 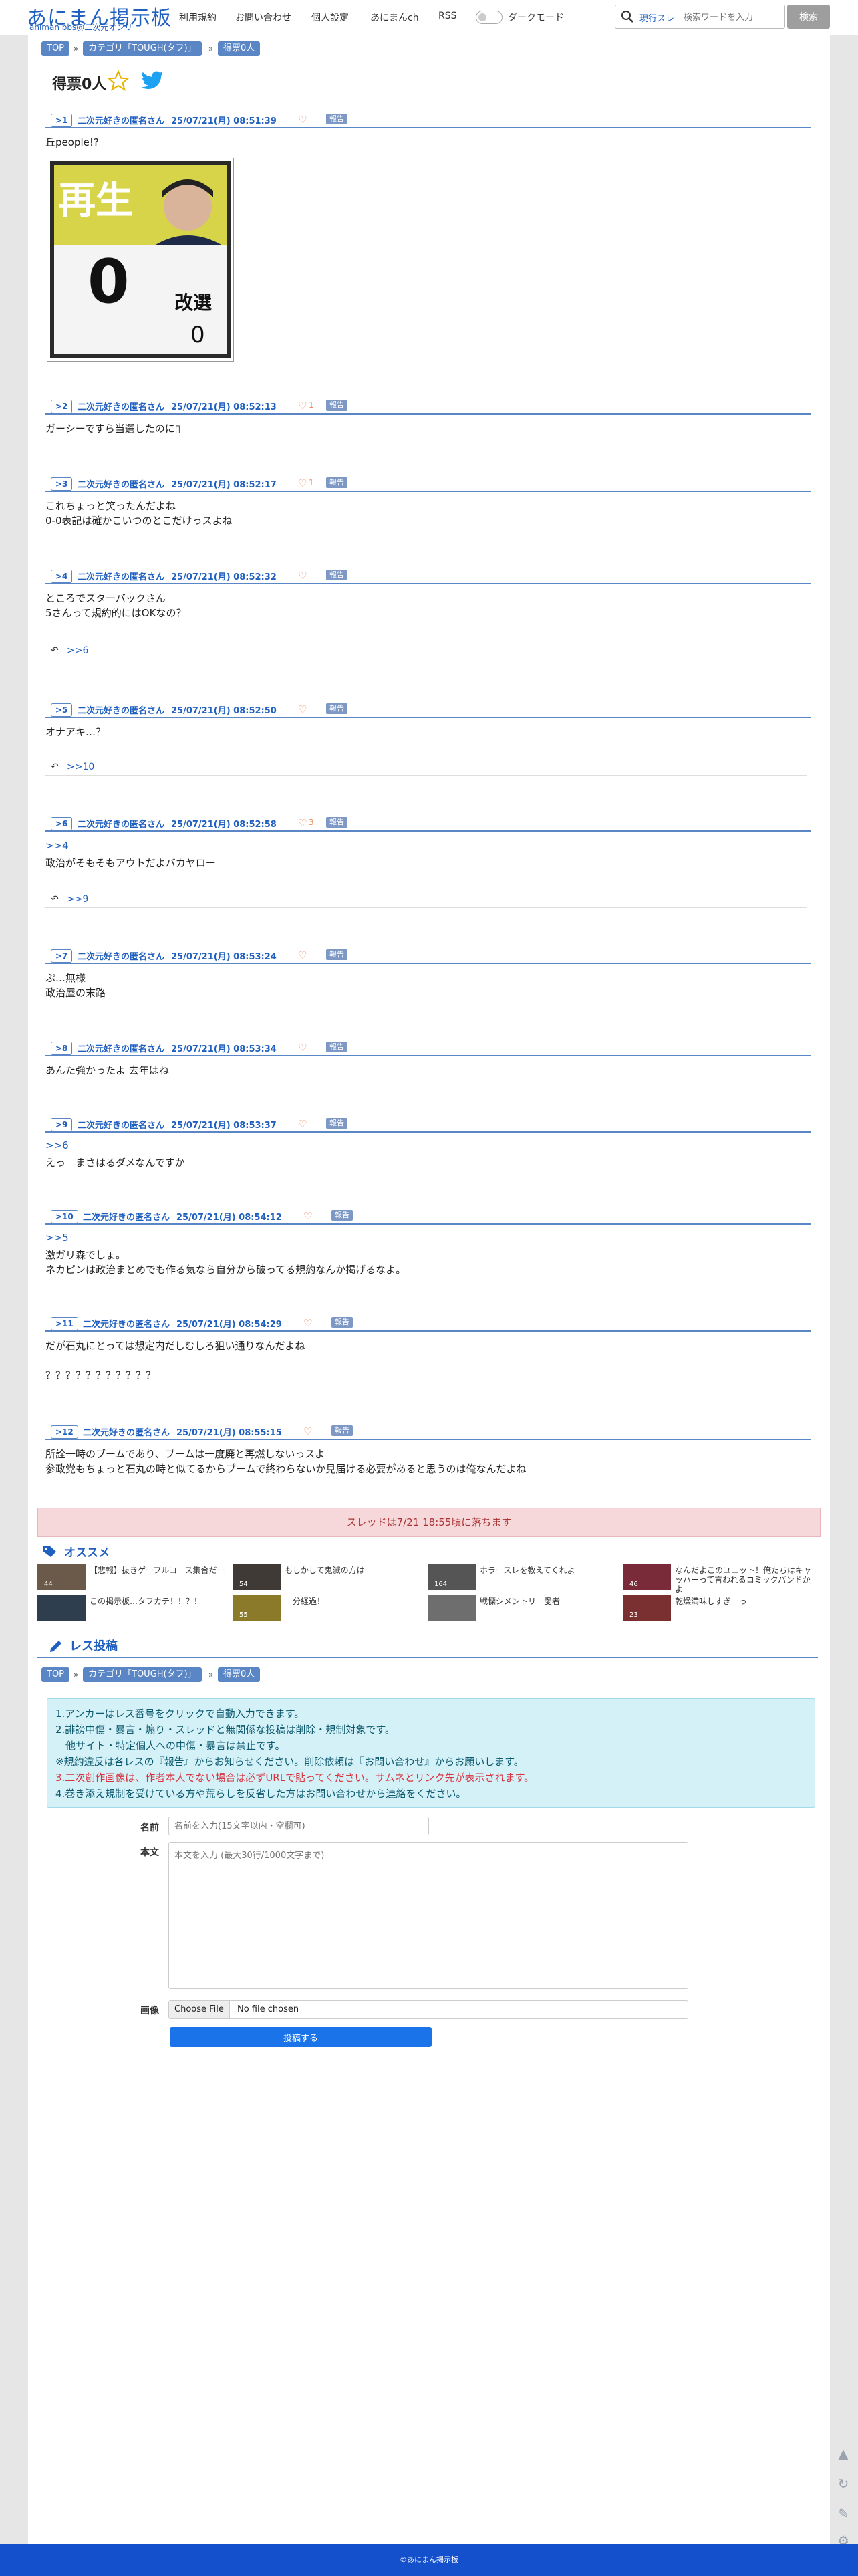 What do you see at coordinates (745, 1601) in the screenshot?
I see `recommendation-title: 乾燥満味しすぎーっ` at bounding box center [745, 1601].